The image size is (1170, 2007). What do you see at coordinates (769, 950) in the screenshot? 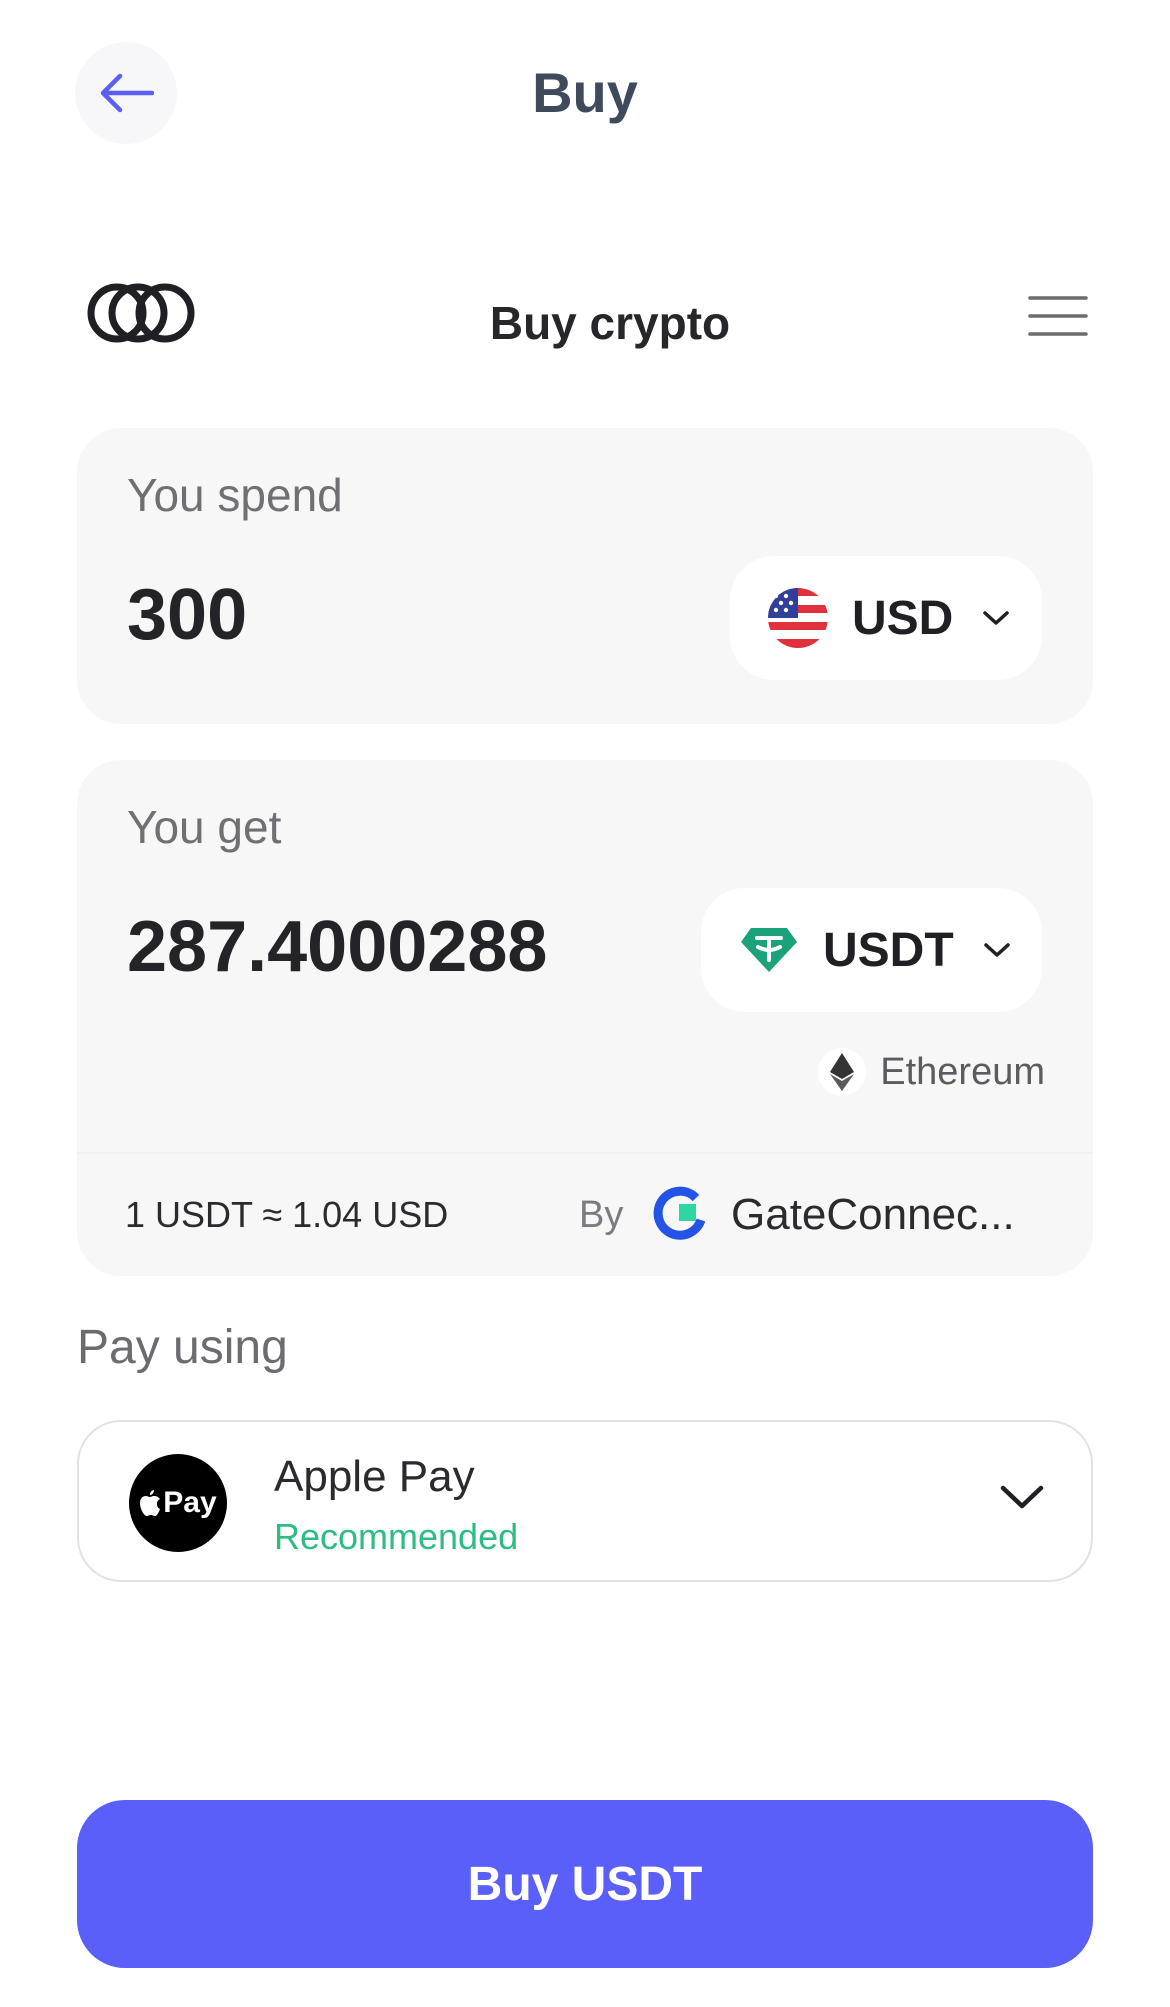
I see `tether-icon` at bounding box center [769, 950].